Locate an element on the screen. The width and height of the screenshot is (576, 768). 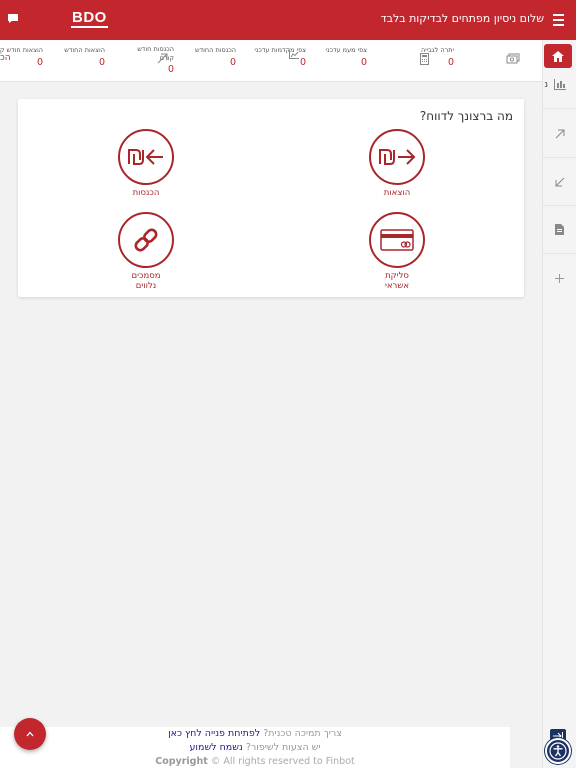
right-sidebar: נ is located at coordinates (559, 404).